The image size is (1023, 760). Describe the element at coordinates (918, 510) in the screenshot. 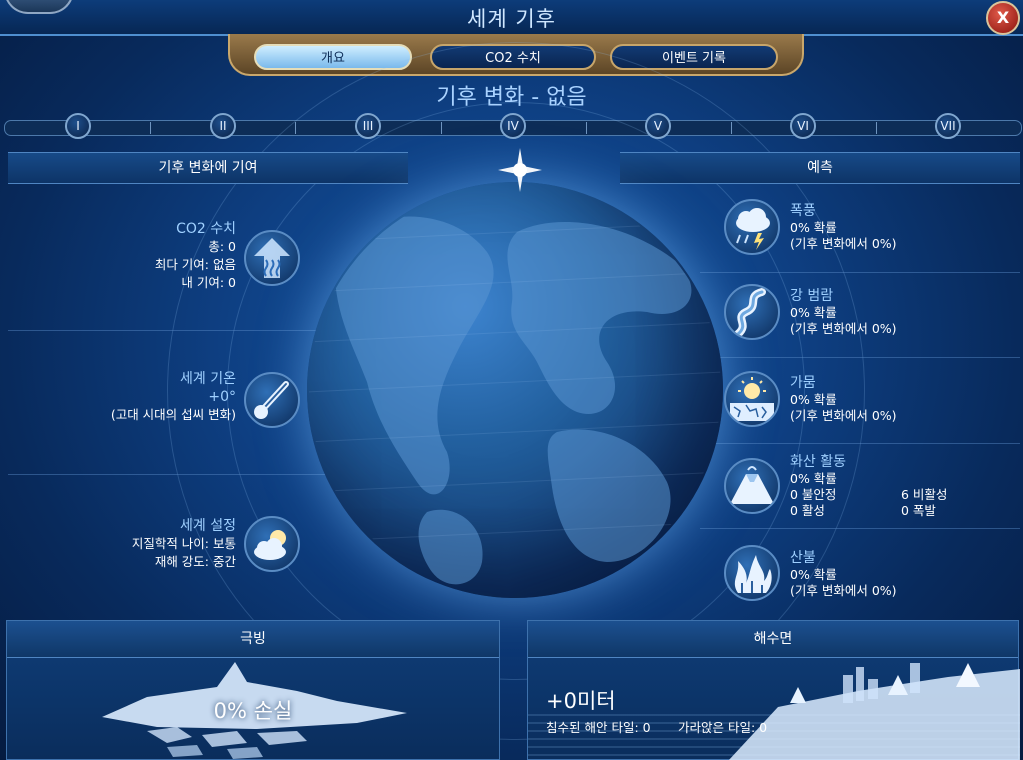

I see `volcano-eruption: 0 폭발` at that location.